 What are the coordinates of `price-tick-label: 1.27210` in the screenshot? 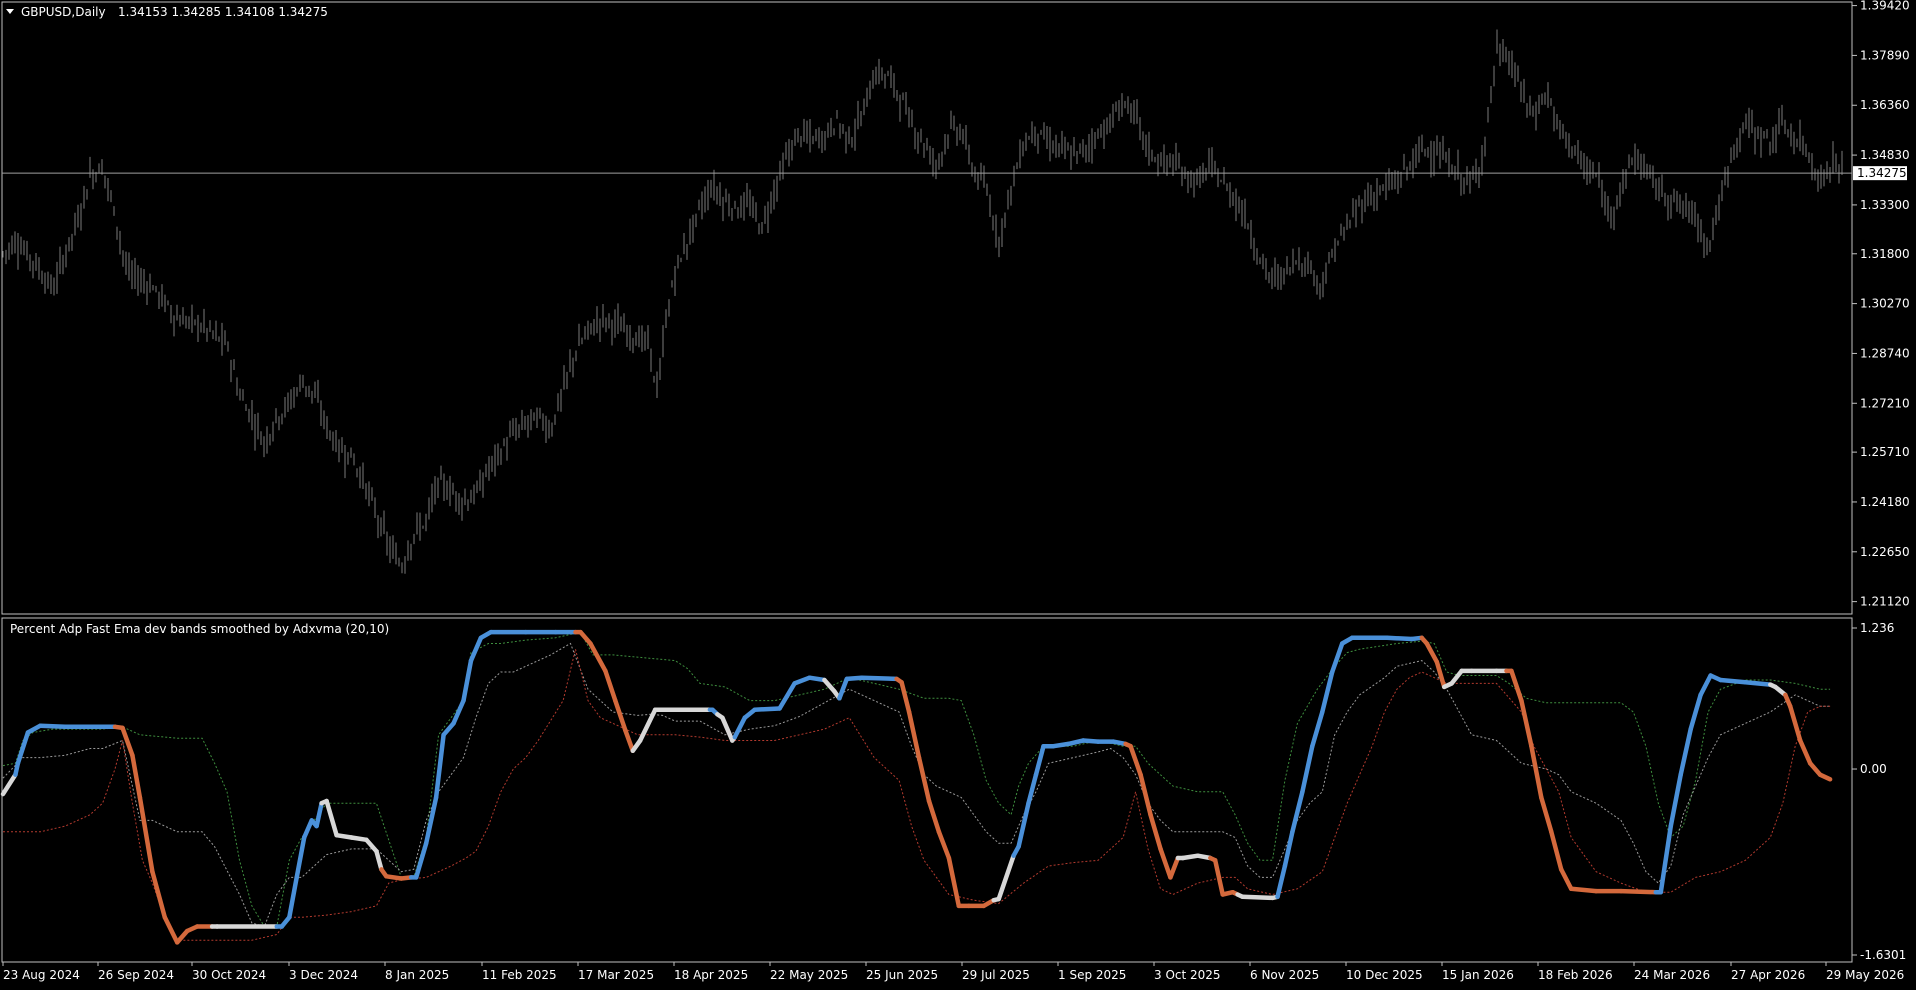 It's located at (1885, 403).